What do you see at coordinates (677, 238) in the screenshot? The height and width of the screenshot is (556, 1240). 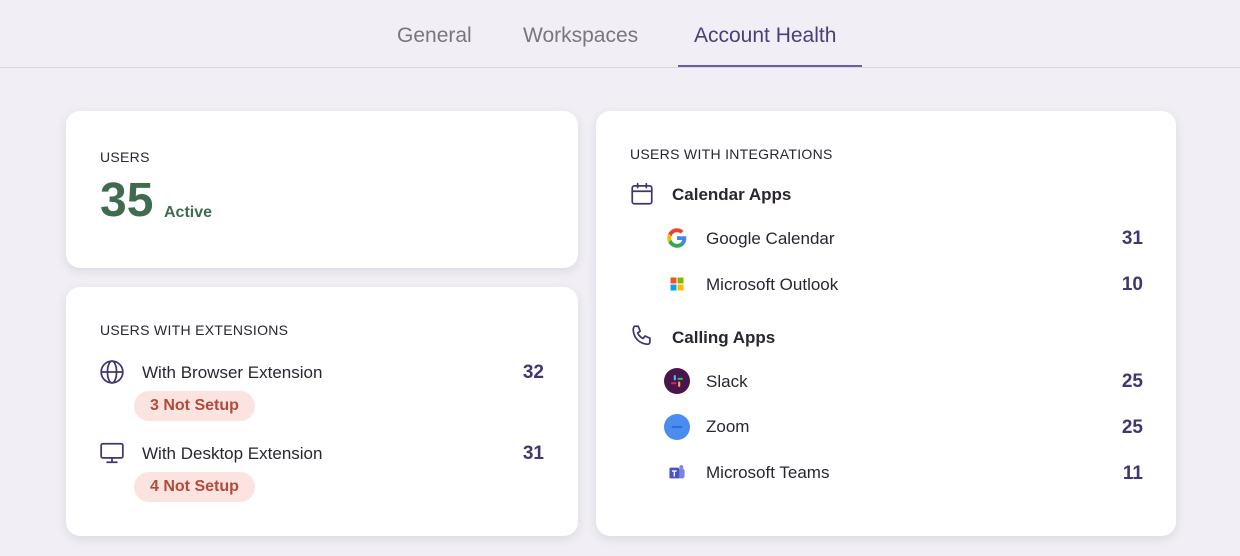 I see `google-logo-icon` at bounding box center [677, 238].